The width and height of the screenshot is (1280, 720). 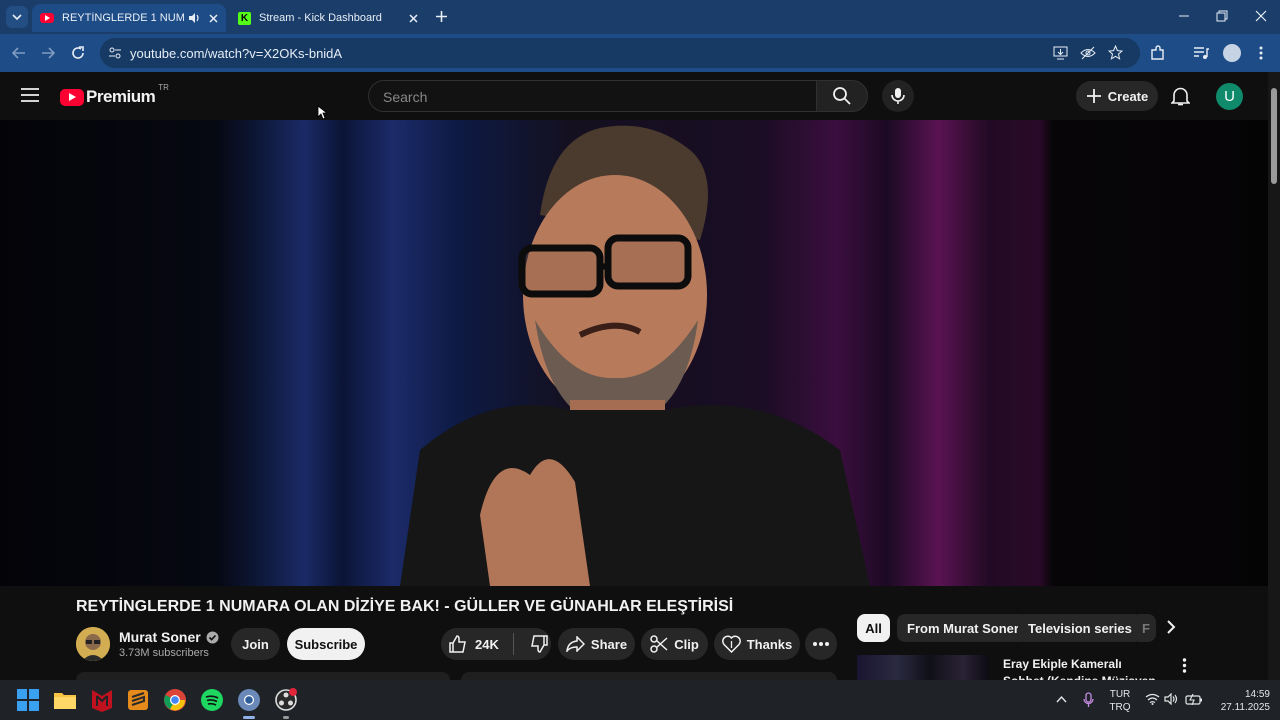 I want to click on channel-avatar-image, so click(x=93, y=644).